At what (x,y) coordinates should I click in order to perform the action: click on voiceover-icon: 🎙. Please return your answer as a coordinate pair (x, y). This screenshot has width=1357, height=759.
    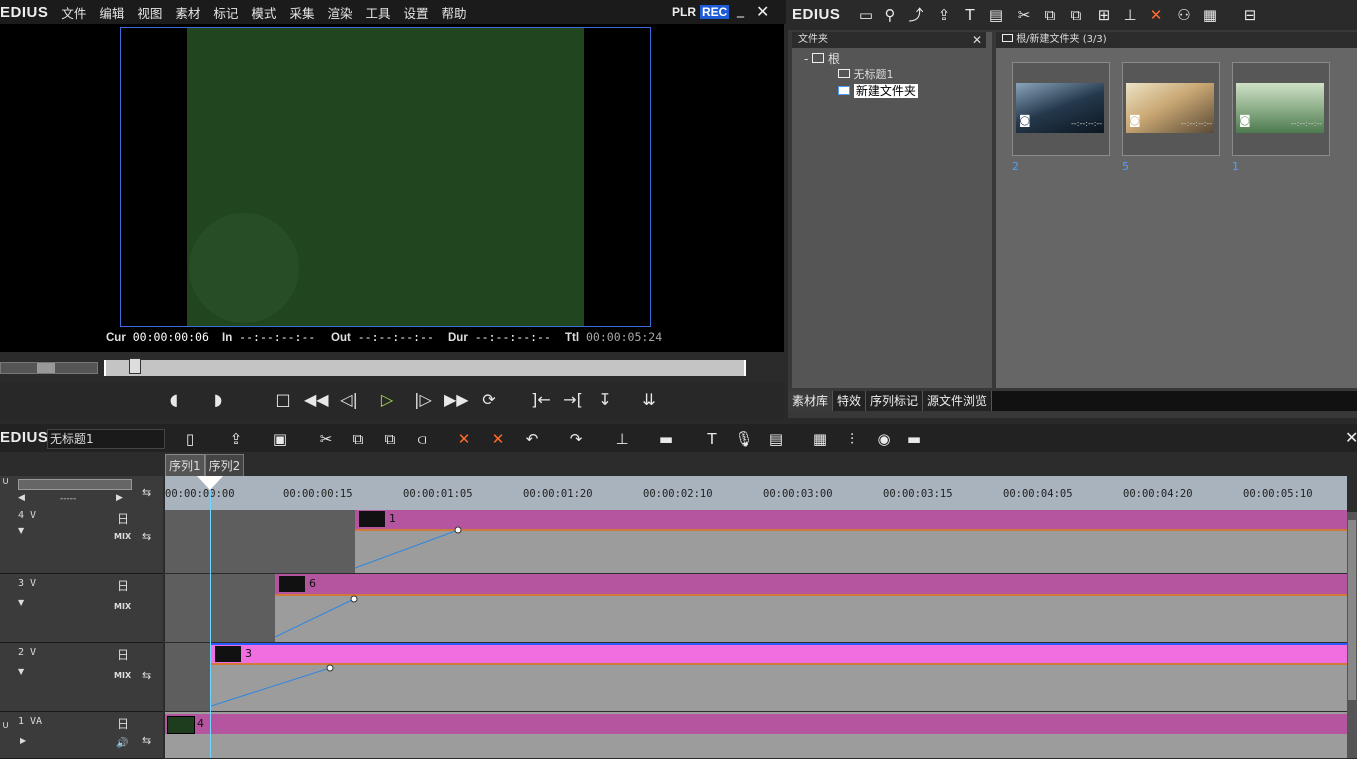
    Looking at the image, I should click on (744, 439).